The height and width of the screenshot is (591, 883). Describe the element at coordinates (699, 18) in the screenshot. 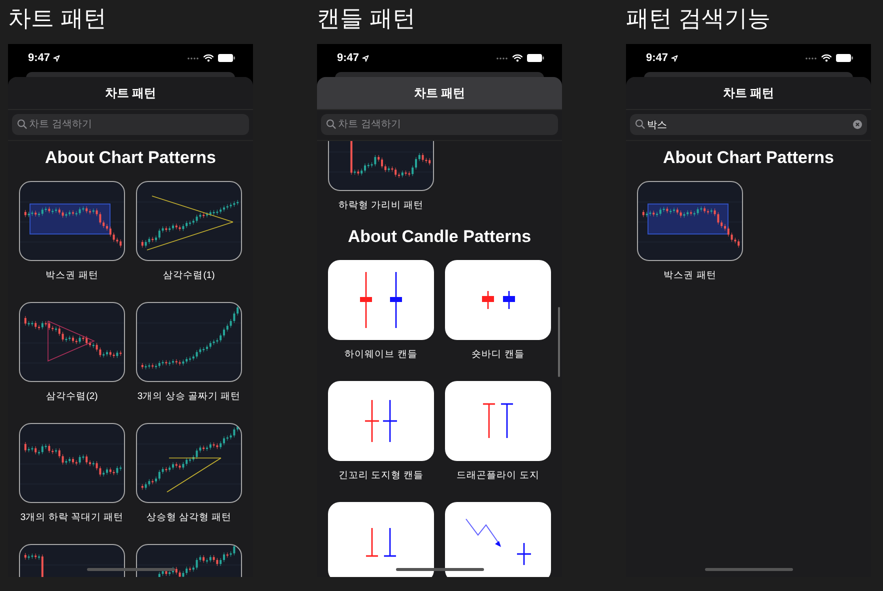

I see `panel-caption: 패턴 검색기능` at that location.